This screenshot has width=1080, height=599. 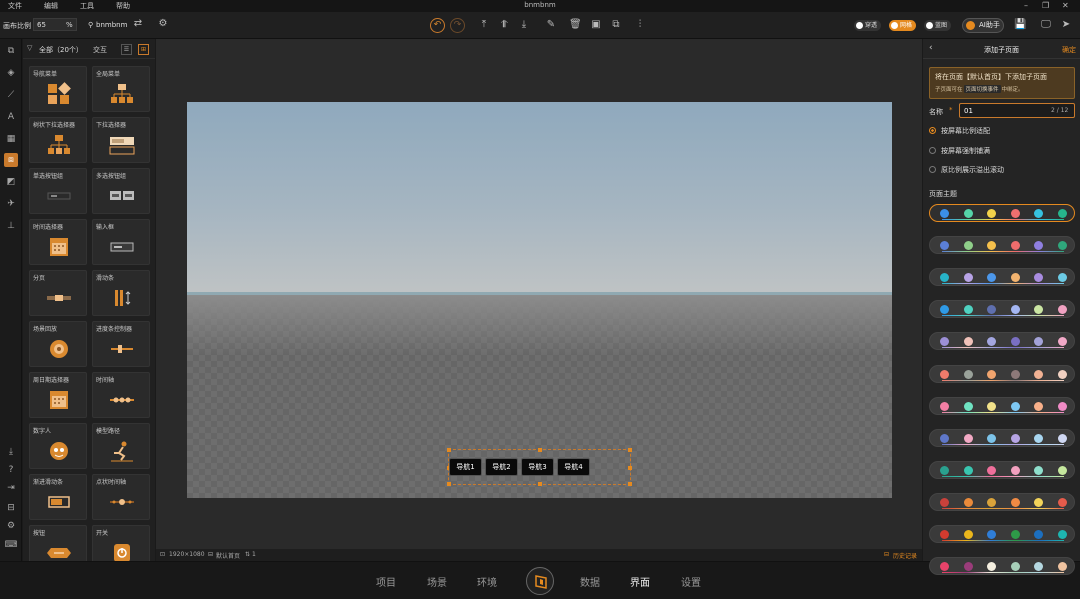 What do you see at coordinates (11, 117) in the screenshot?
I see `text-icon: A` at bounding box center [11, 117].